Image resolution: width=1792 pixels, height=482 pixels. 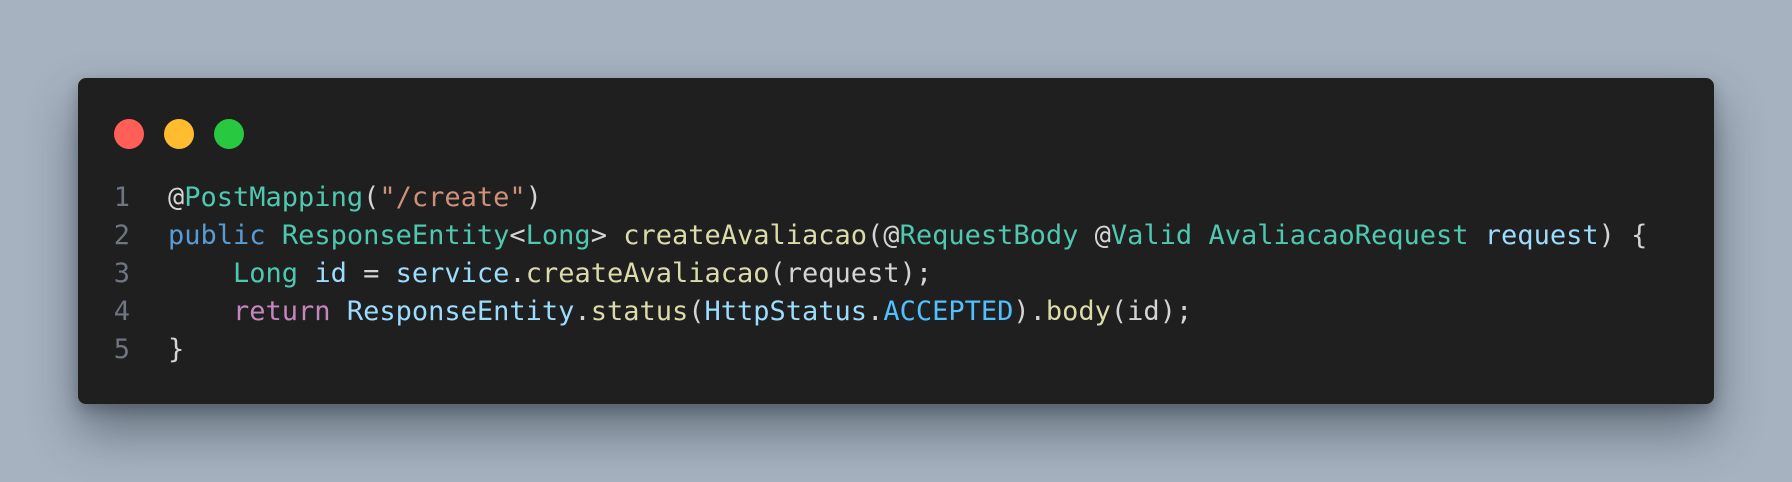 What do you see at coordinates (1078, 311) in the screenshot?
I see `code-token: body` at bounding box center [1078, 311].